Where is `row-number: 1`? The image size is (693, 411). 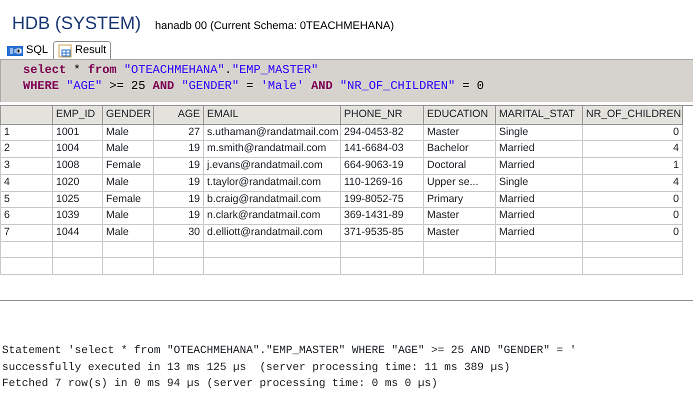
row-number: 1 is located at coordinates (26, 132).